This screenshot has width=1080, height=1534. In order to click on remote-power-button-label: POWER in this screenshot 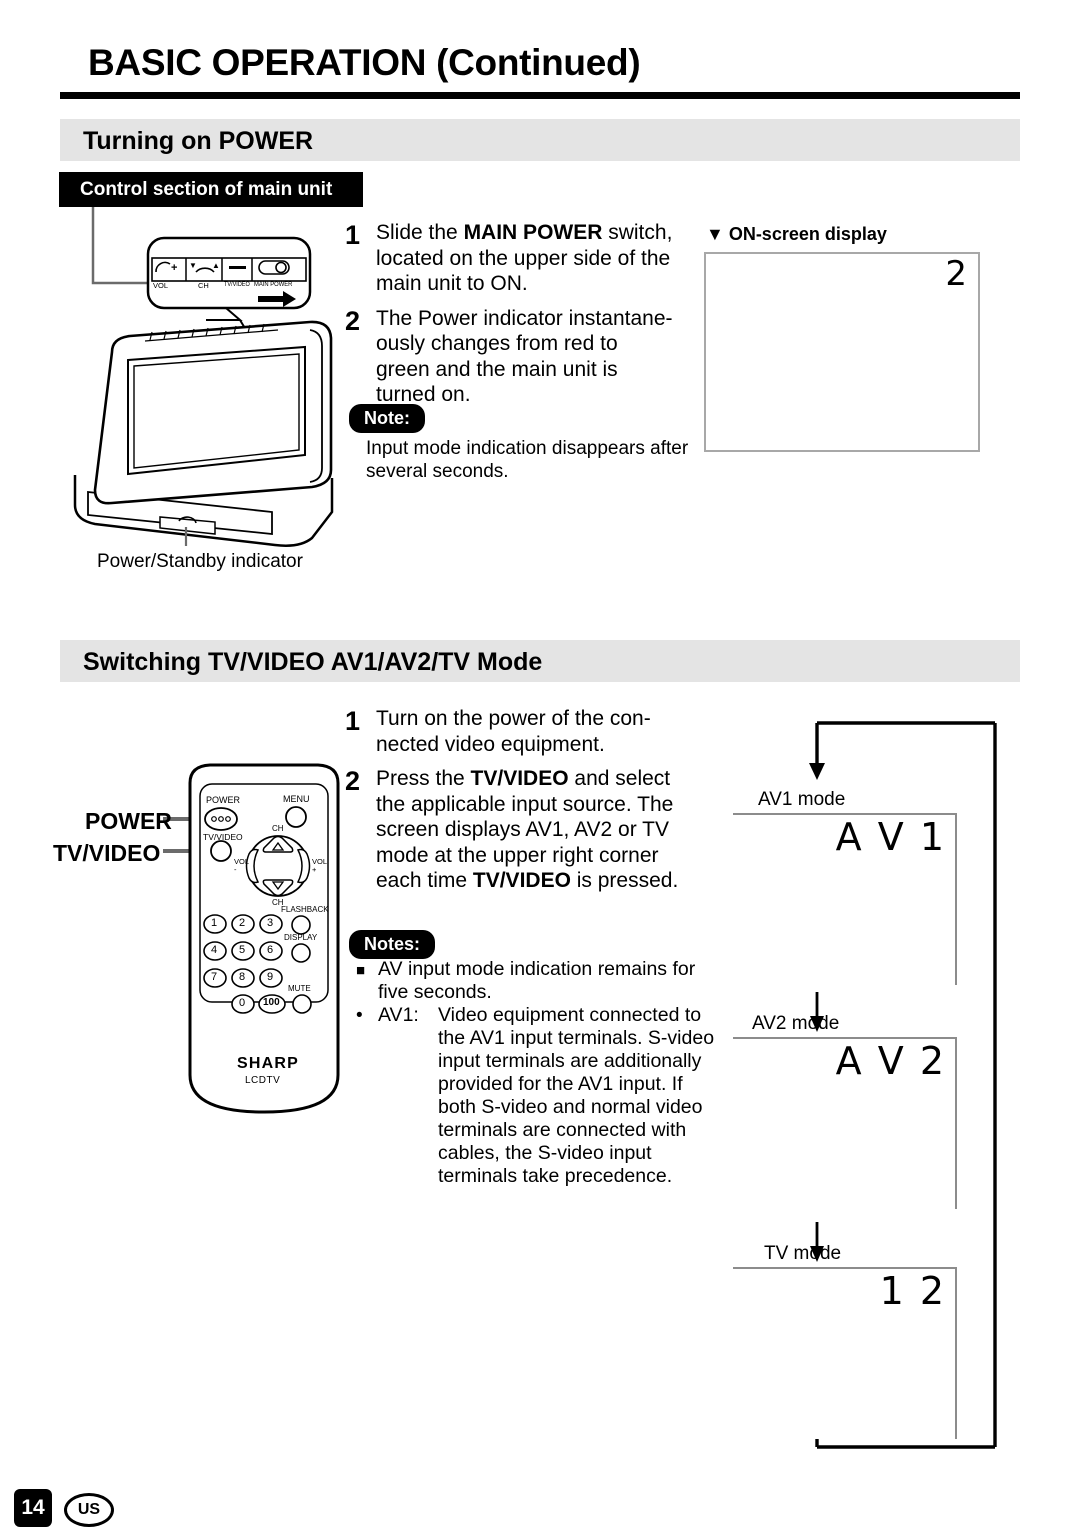, I will do `click(223, 800)`.